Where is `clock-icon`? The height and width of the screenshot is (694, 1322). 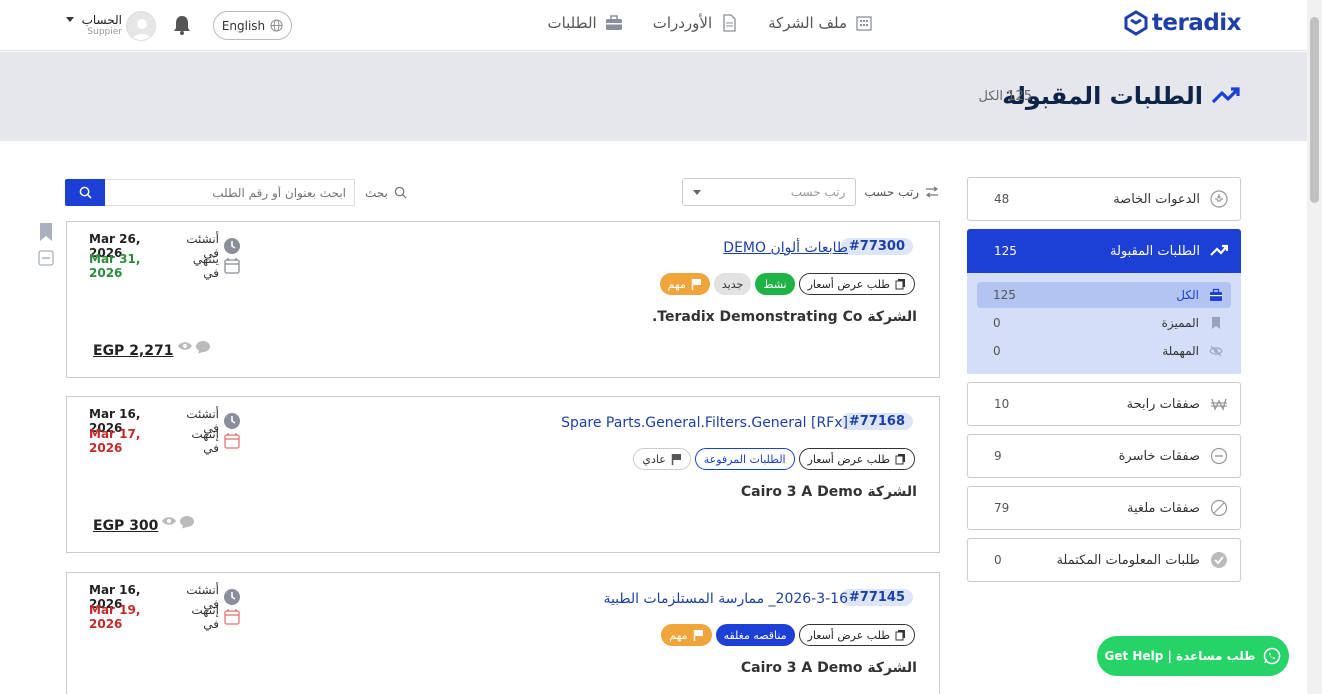
clock-icon is located at coordinates (232, 597).